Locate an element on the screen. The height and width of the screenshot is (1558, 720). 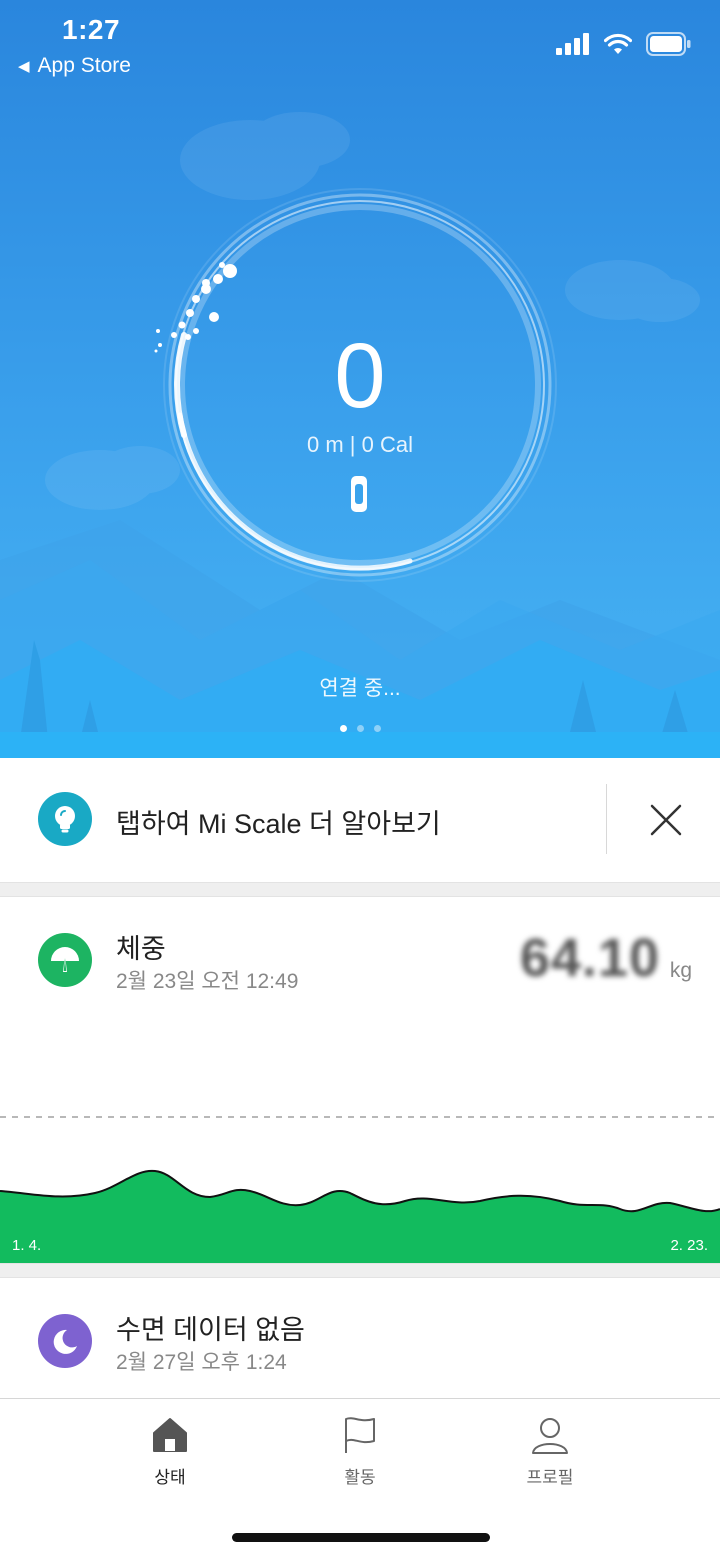
mi-band-icon is located at coordinates (359, 494).